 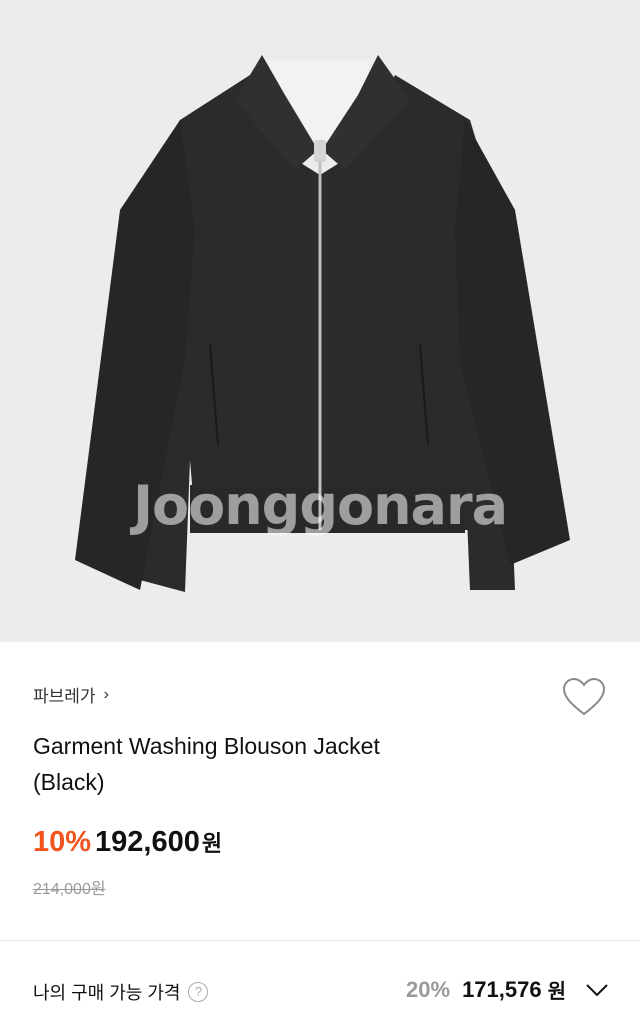 I want to click on product-title-line2: (Black), so click(x=69, y=782).